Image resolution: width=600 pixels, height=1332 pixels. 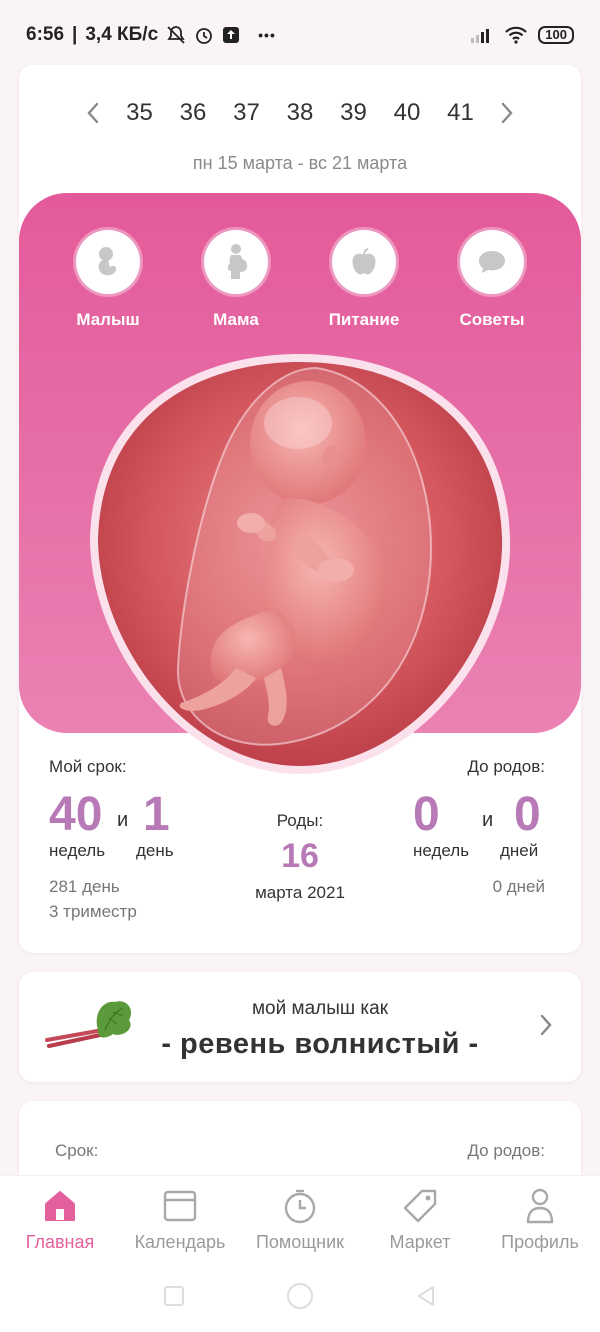 What do you see at coordinates (180, 1242) in the screenshot?
I see `nav-label: Календарь` at bounding box center [180, 1242].